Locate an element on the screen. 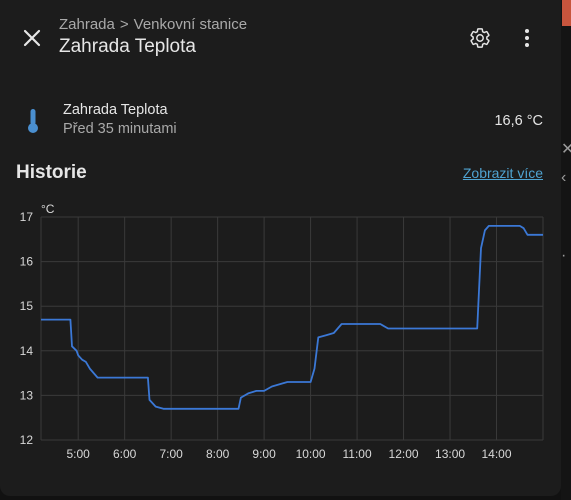  dialog-title: Zahrada Teplota is located at coordinates (127, 46).